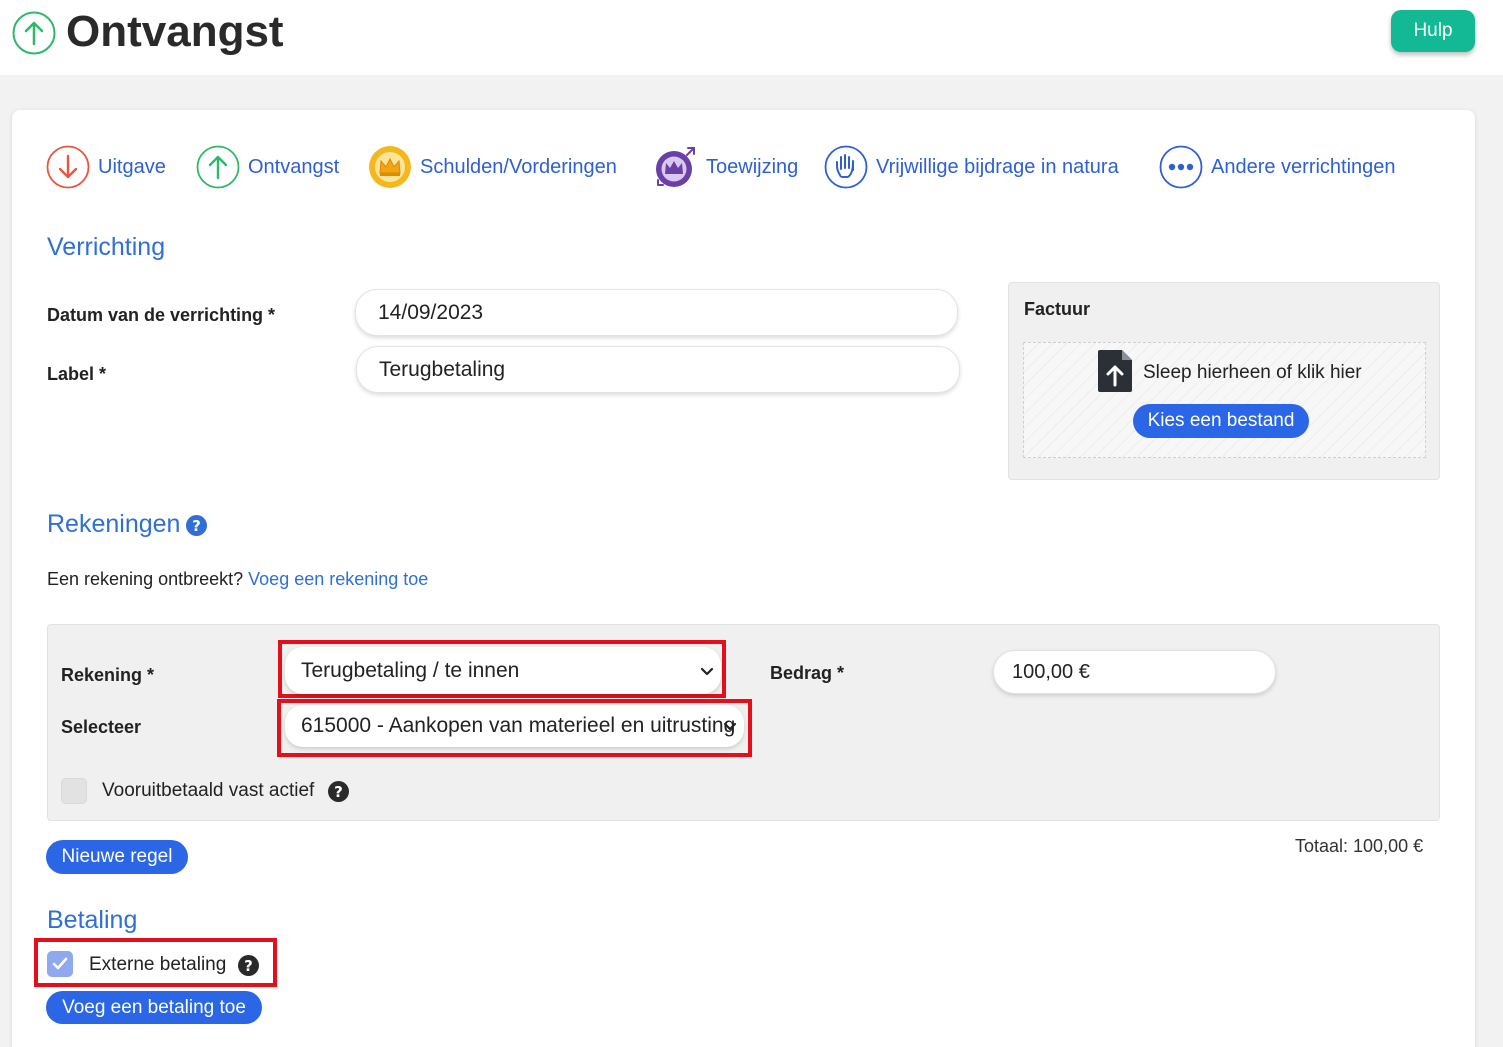 Image resolution: width=1503 pixels, height=1047 pixels. What do you see at coordinates (997, 166) in the screenshot?
I see `tab-label: Vrijwillige bijdrage in natura` at bounding box center [997, 166].